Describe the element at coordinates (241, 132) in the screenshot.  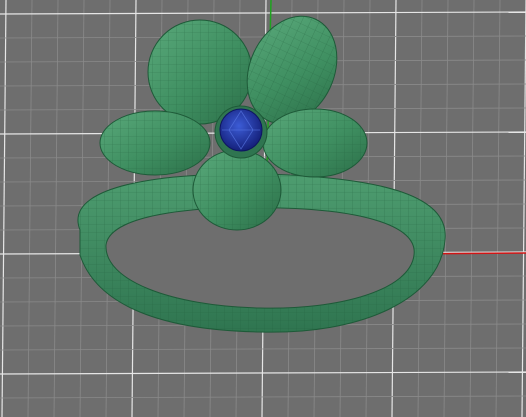
I see `gem-setting` at that location.